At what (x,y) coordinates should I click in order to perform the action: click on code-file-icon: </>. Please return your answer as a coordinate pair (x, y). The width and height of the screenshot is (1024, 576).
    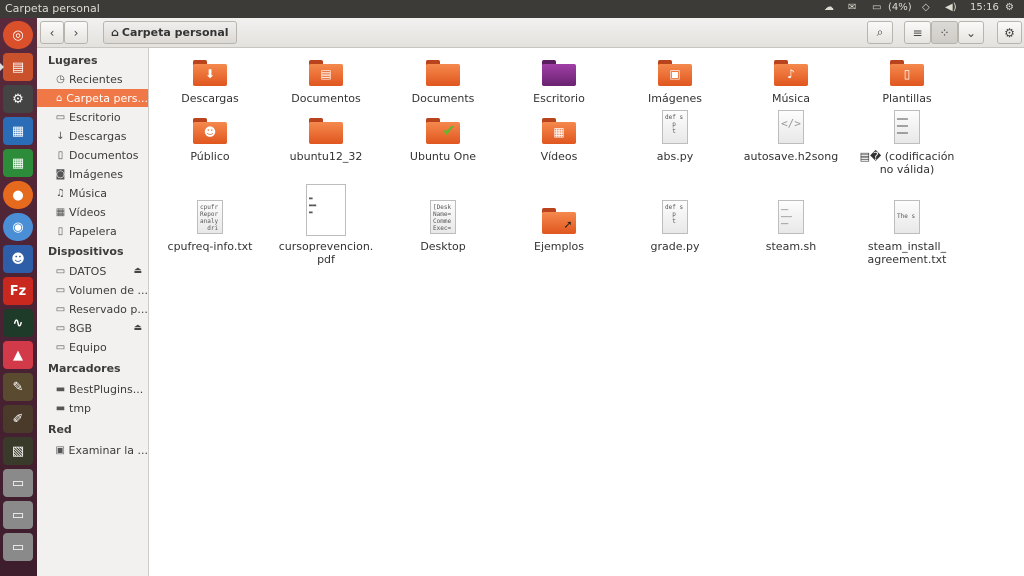
    Looking at the image, I should click on (791, 127).